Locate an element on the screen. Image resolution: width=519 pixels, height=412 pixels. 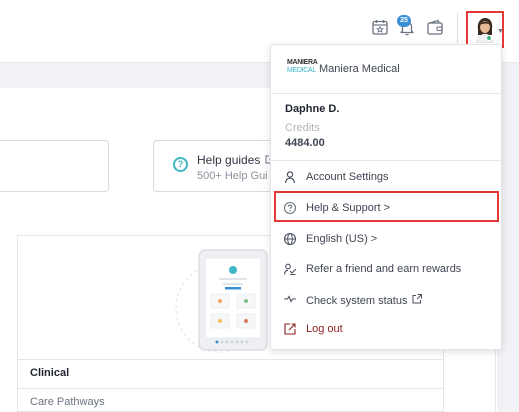
menu-item-system-status: Check system status is located at coordinates (386, 299).